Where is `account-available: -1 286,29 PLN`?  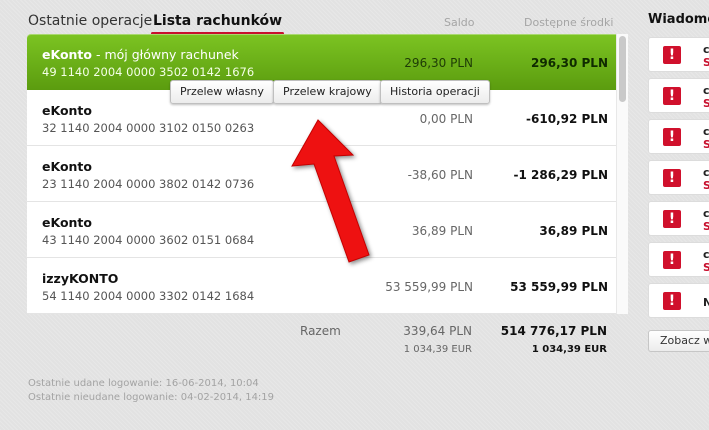
account-available: -1 286,29 PLN is located at coordinates (560, 175).